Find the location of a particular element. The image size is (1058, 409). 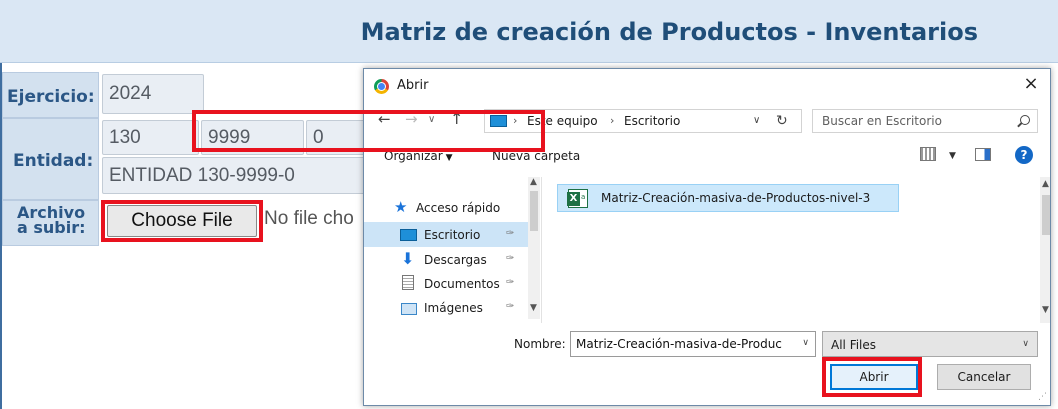

help-icon: ? is located at coordinates (1024, 155).